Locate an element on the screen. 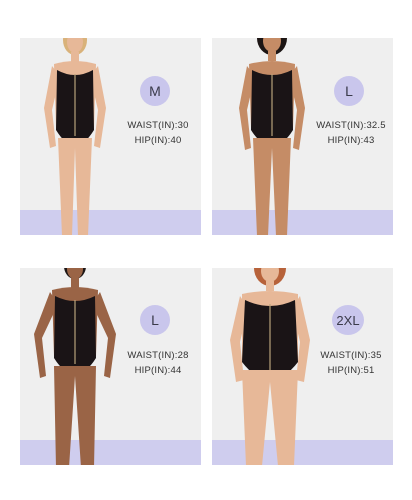 The image size is (412, 500). hip-measurement: HIP(IN):43 is located at coordinates (351, 140).